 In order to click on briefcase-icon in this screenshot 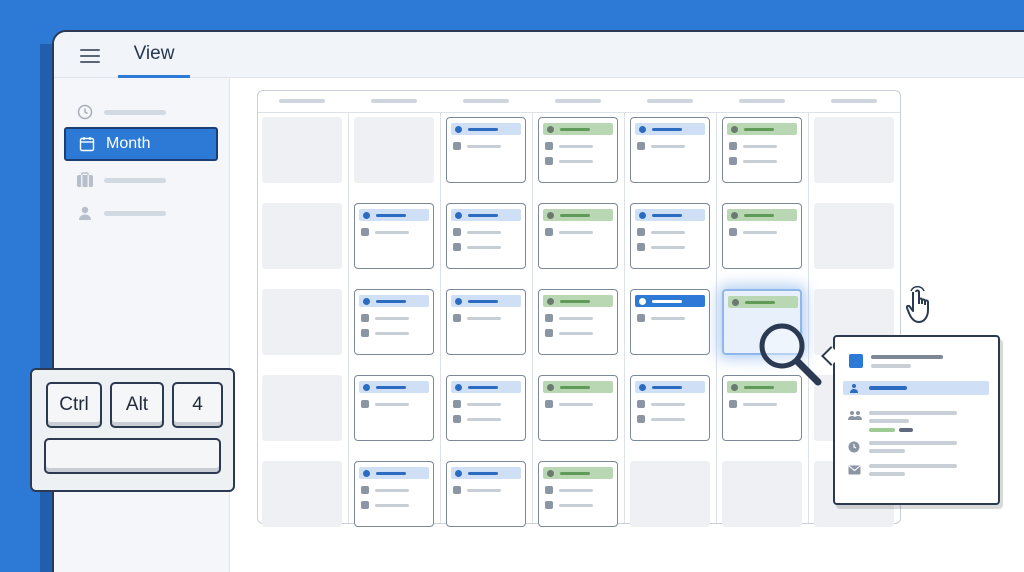, I will do `click(85, 180)`.